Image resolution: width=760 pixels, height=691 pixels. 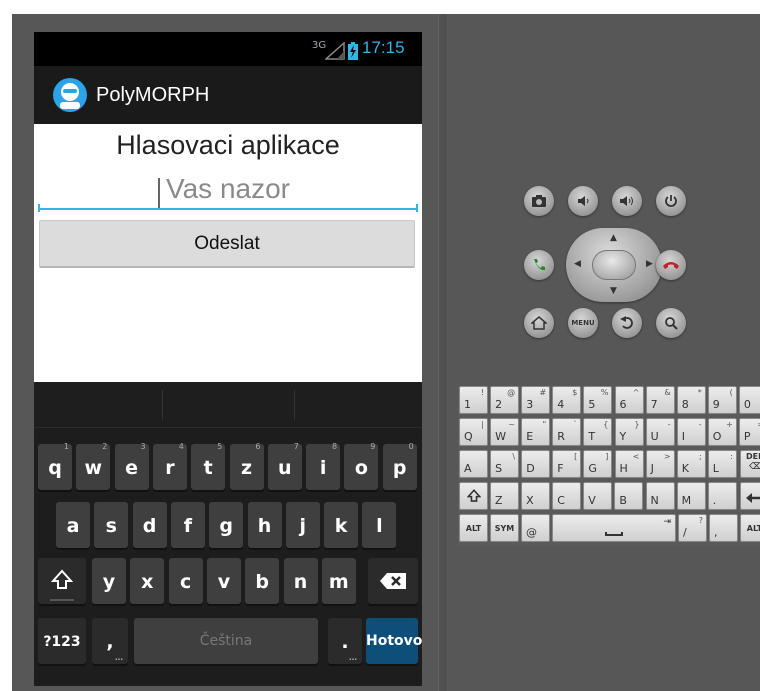 I want to click on back-button, so click(x=627, y=323).